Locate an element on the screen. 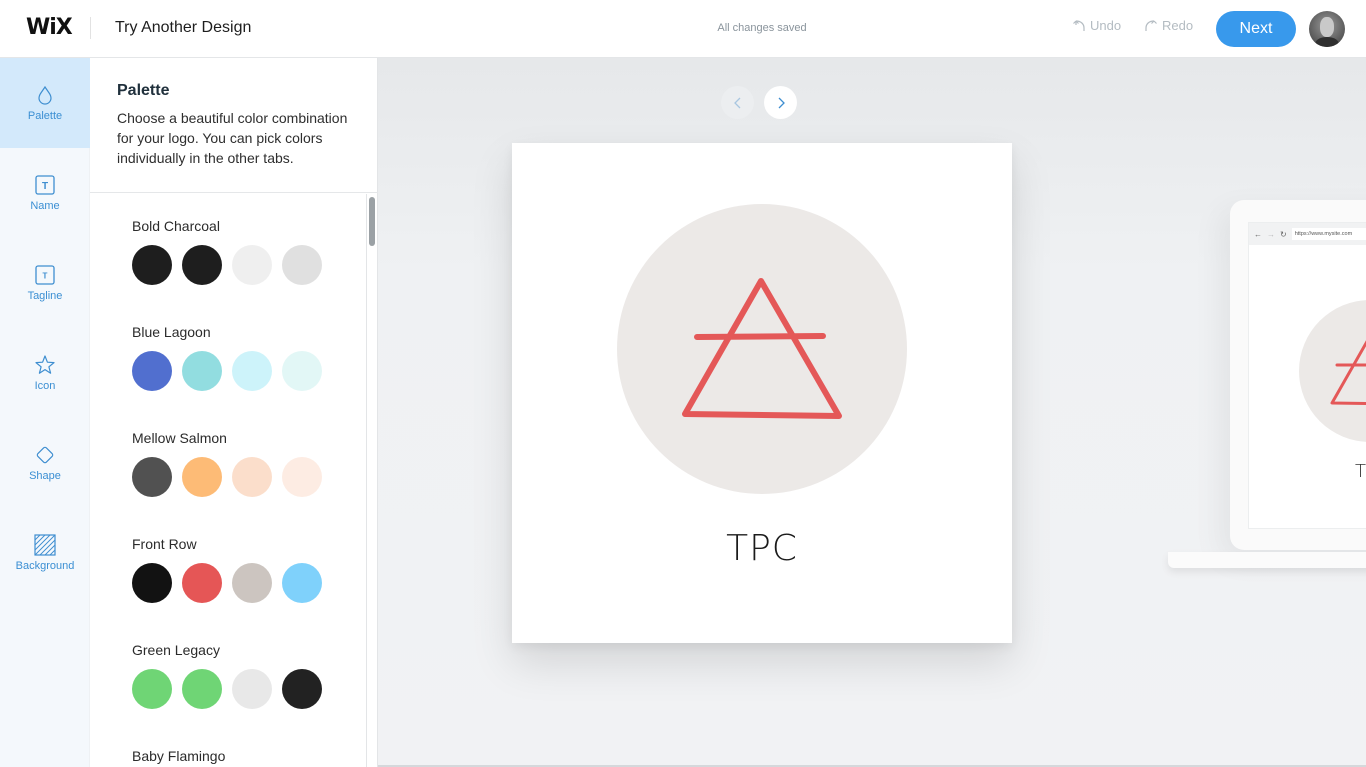 The height and width of the screenshot is (767, 1366). redo-button: Redo is located at coordinates (1168, 25).